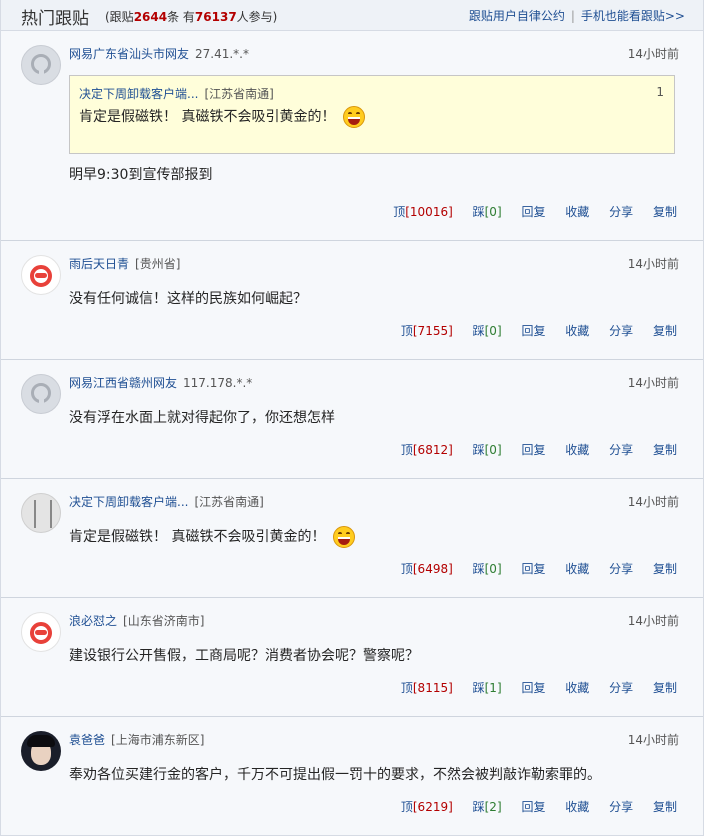 This screenshot has height=836, width=704. I want to click on upvote-count: [8115], so click(432, 688).